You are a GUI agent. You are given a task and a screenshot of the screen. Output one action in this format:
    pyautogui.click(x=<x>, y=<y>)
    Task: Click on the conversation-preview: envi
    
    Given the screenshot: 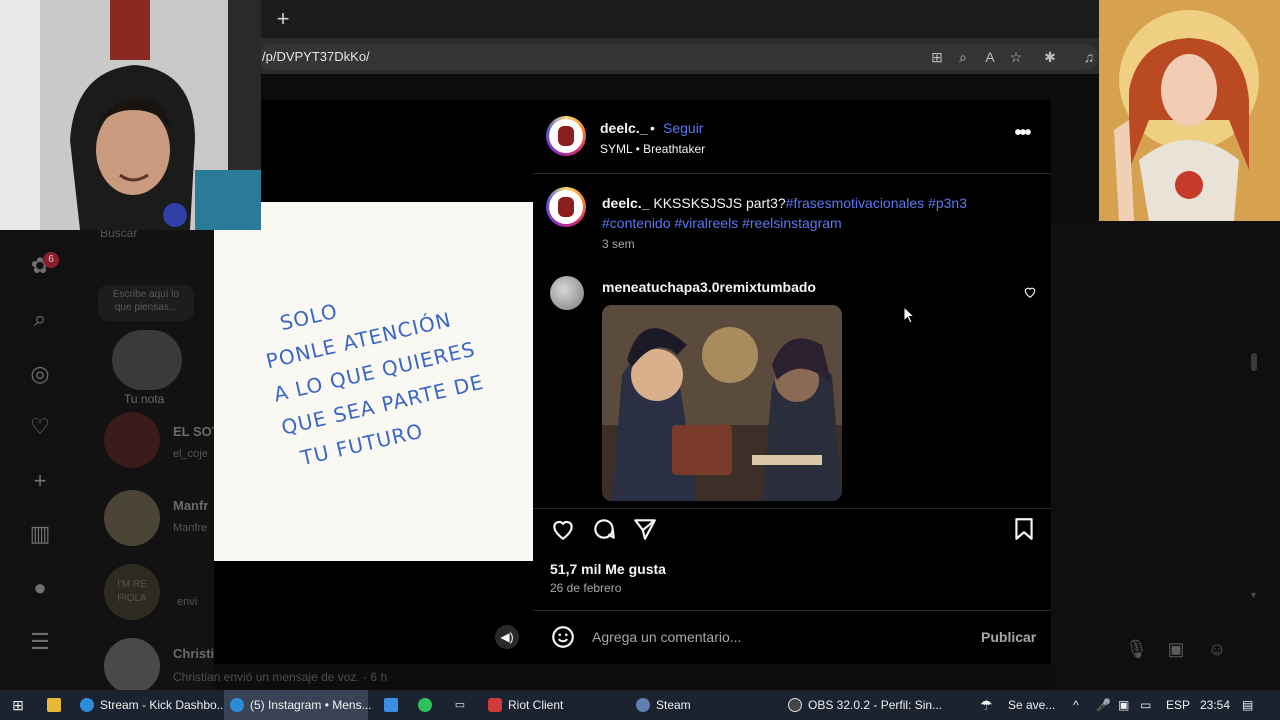 What is the action you would take?
    pyautogui.click(x=187, y=602)
    